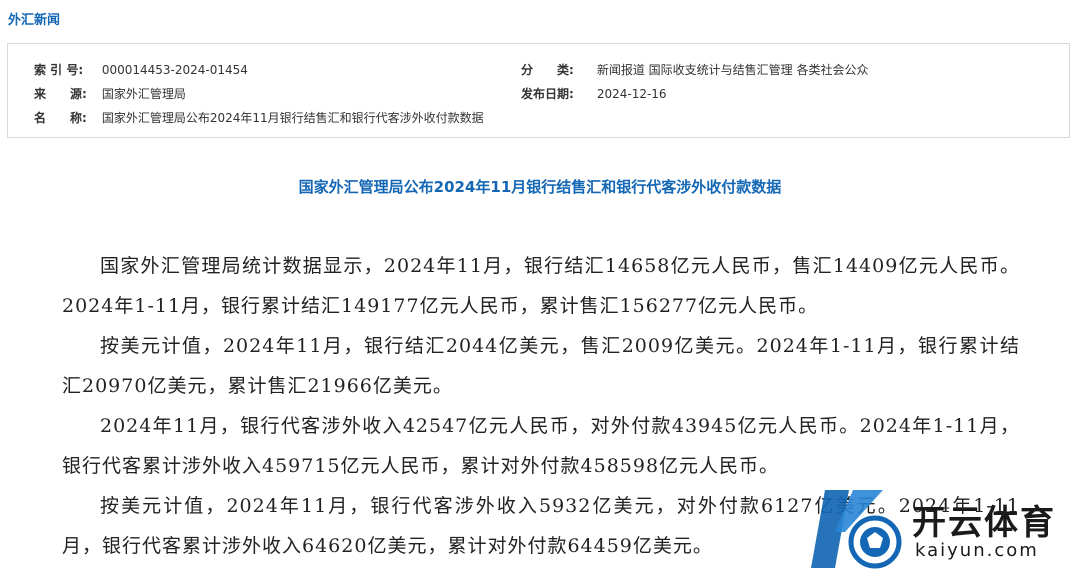  Describe the element at coordinates (60, 94) in the screenshot. I see `meta-source-label: 来 源:` at that location.